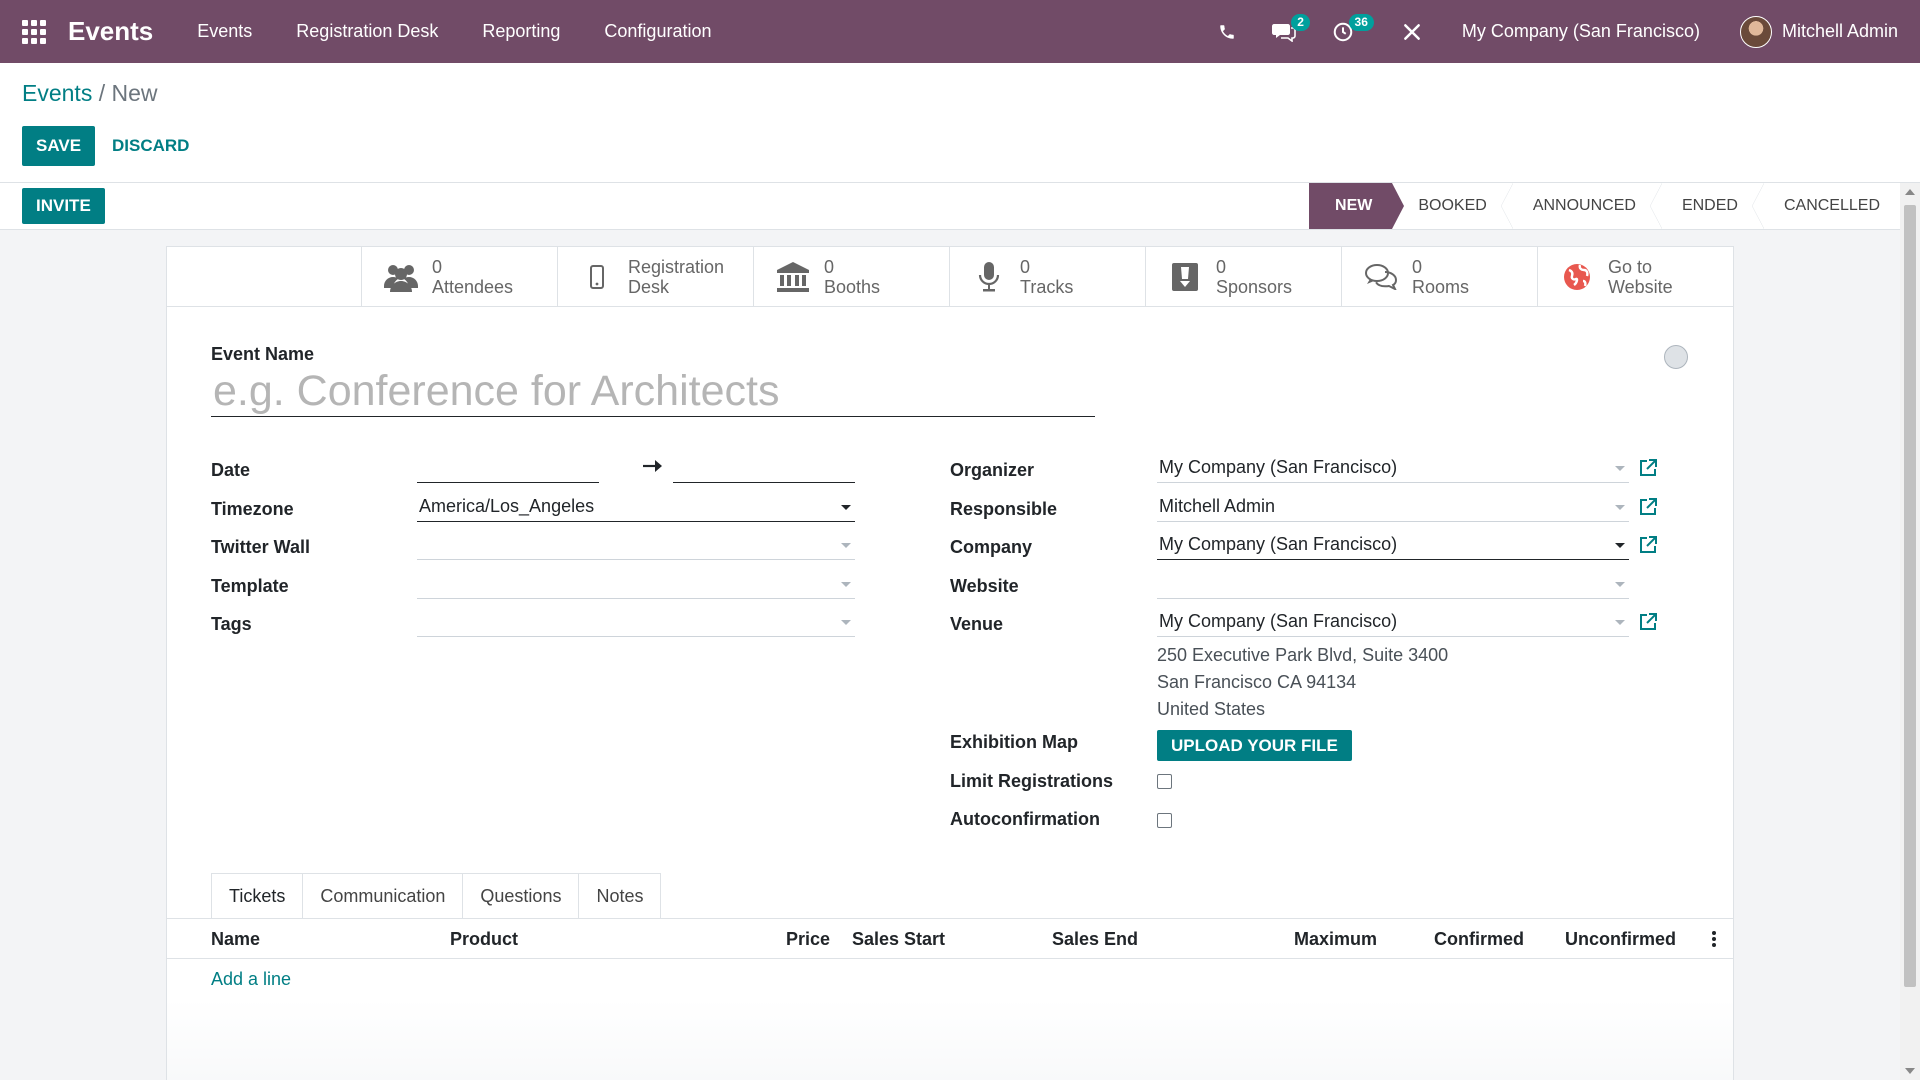 The image size is (1920, 1080). Describe the element at coordinates (134, 93) in the screenshot. I see `breadcrumb-current: New` at that location.